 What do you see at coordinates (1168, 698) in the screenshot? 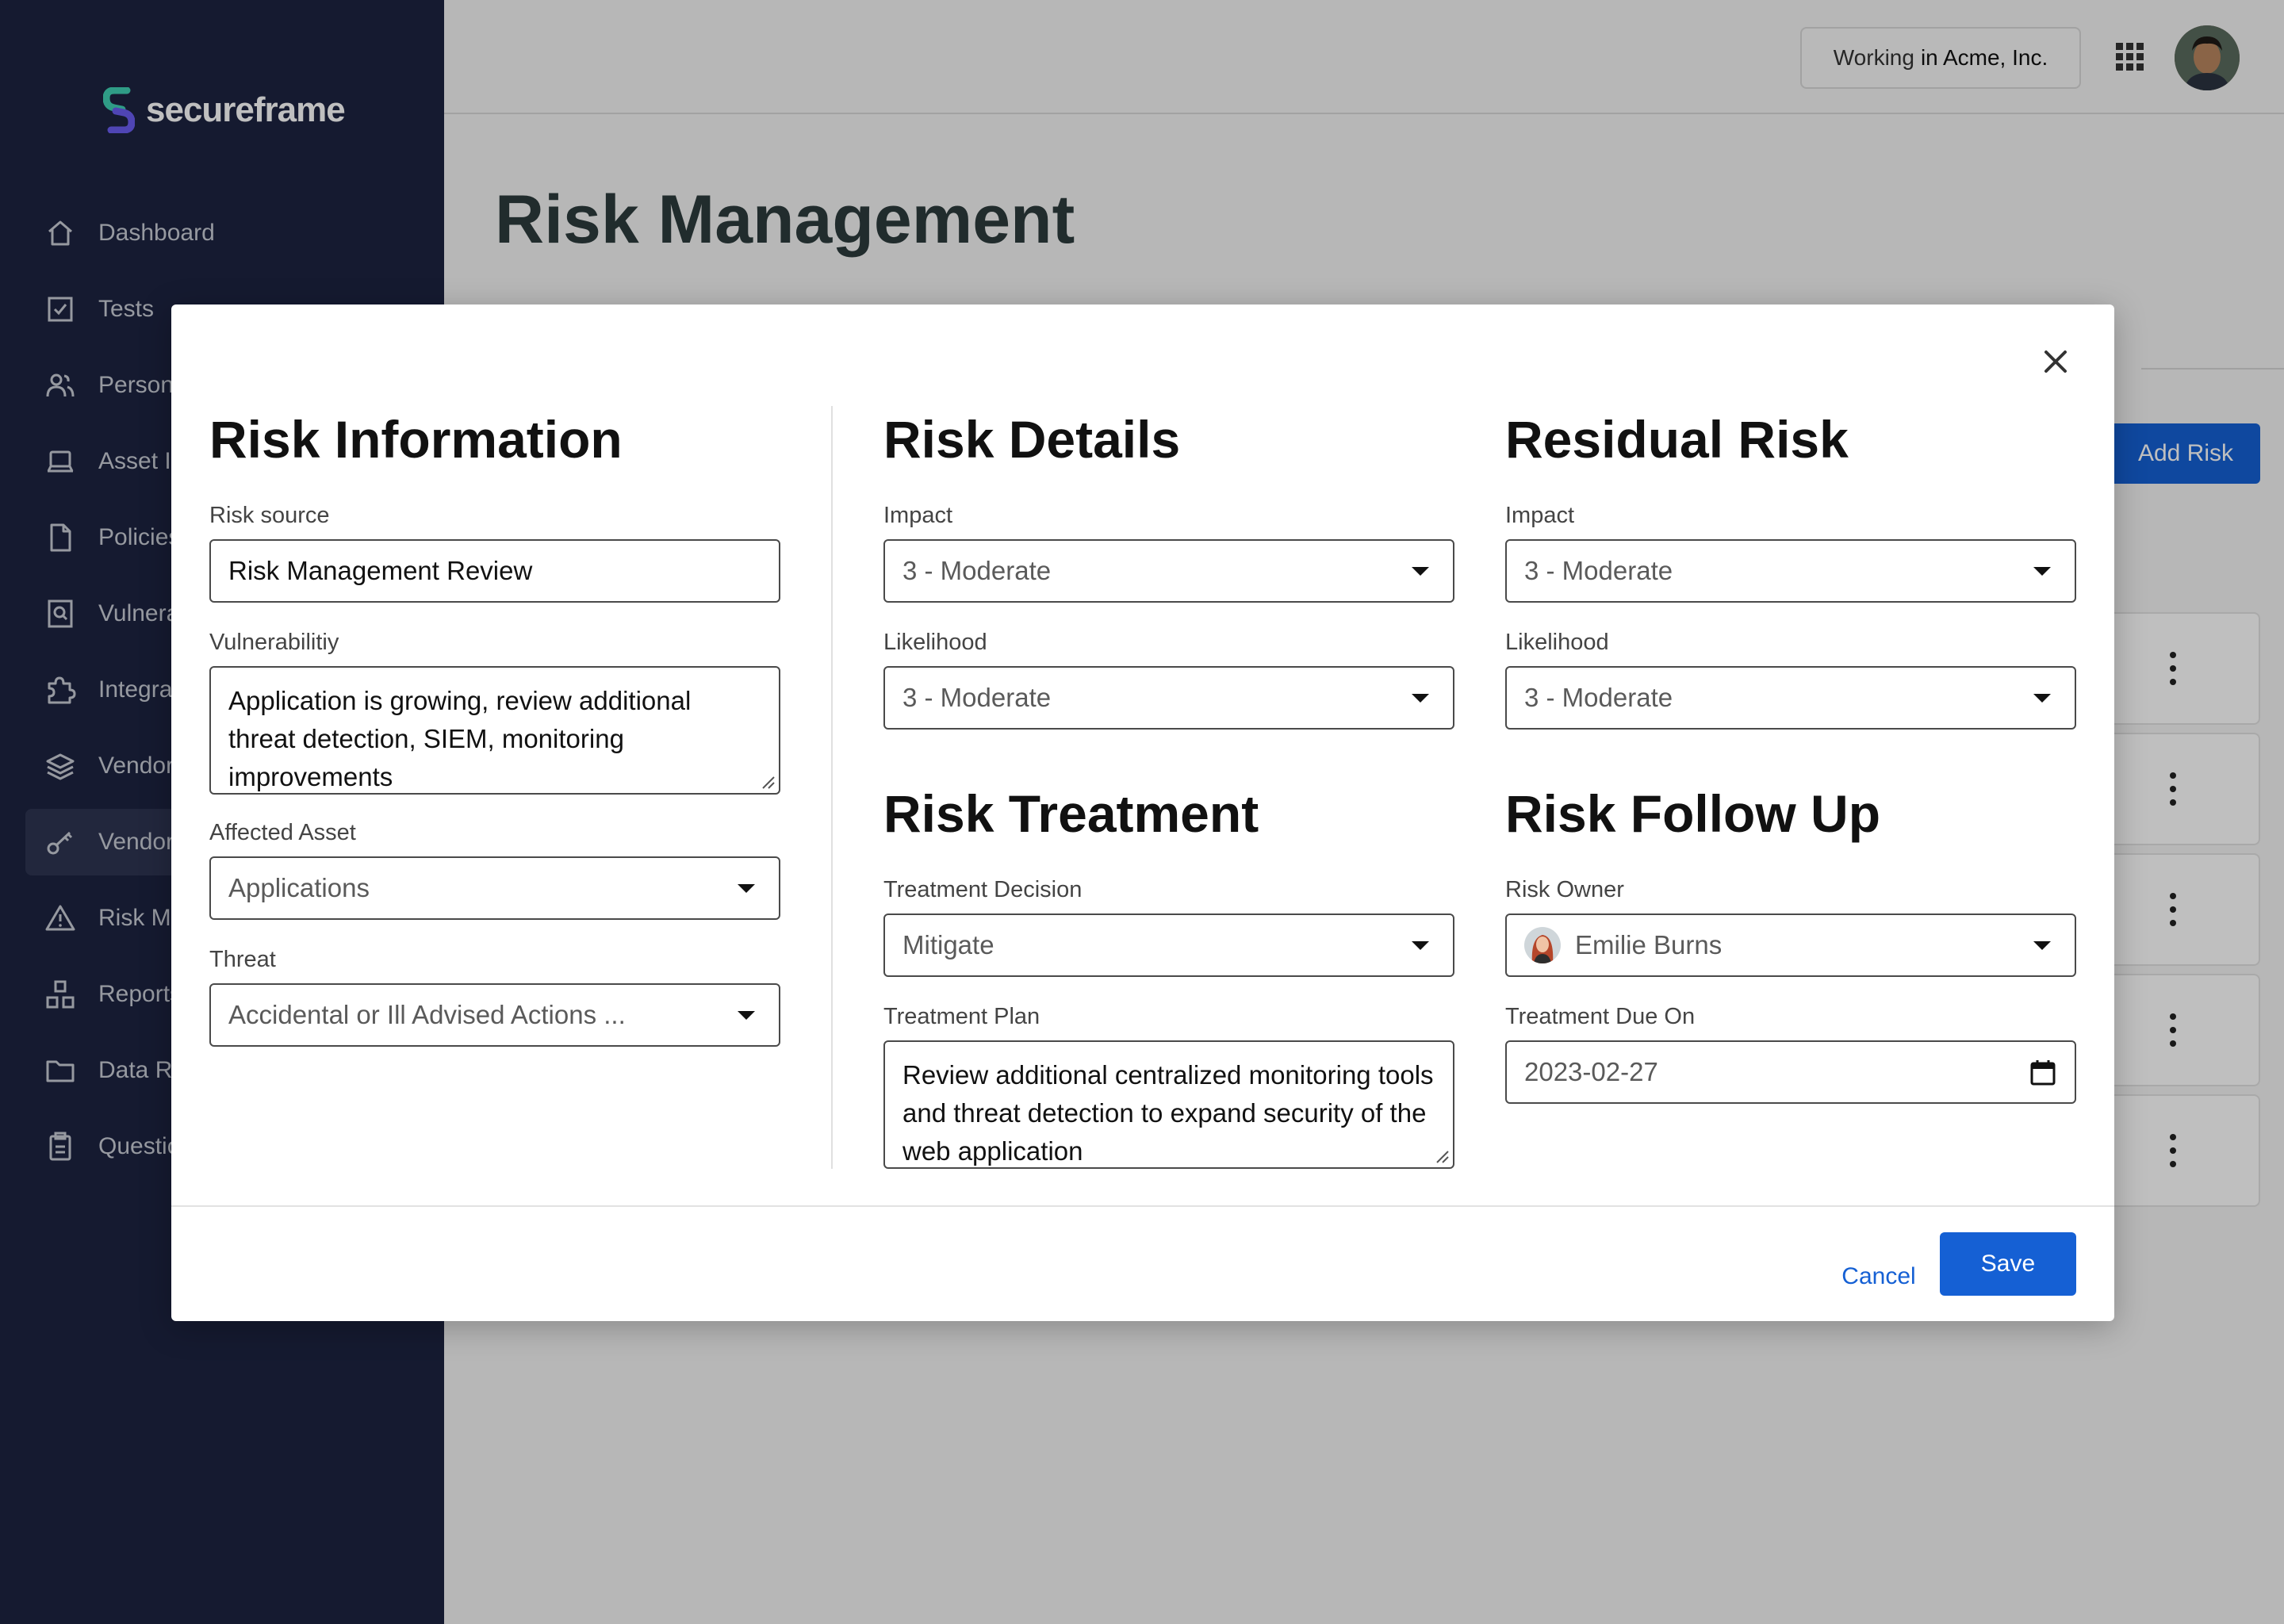
I see `likelihood-select: 3 - Moderate` at bounding box center [1168, 698].